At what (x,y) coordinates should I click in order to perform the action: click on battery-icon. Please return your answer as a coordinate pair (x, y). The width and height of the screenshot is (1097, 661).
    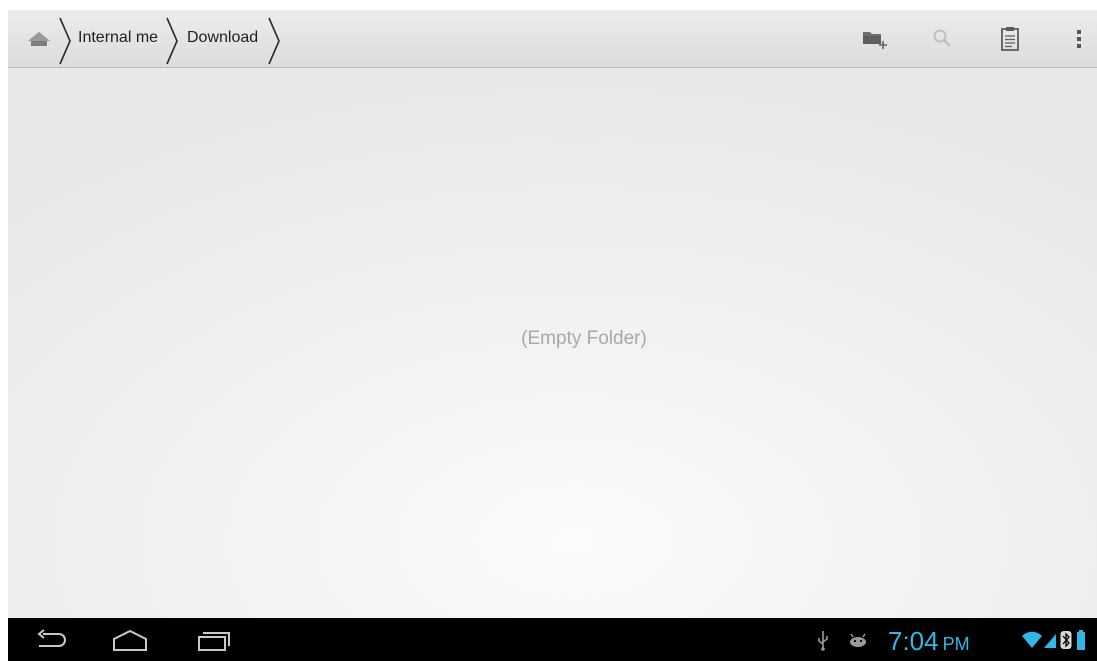
    Looking at the image, I should click on (1081, 640).